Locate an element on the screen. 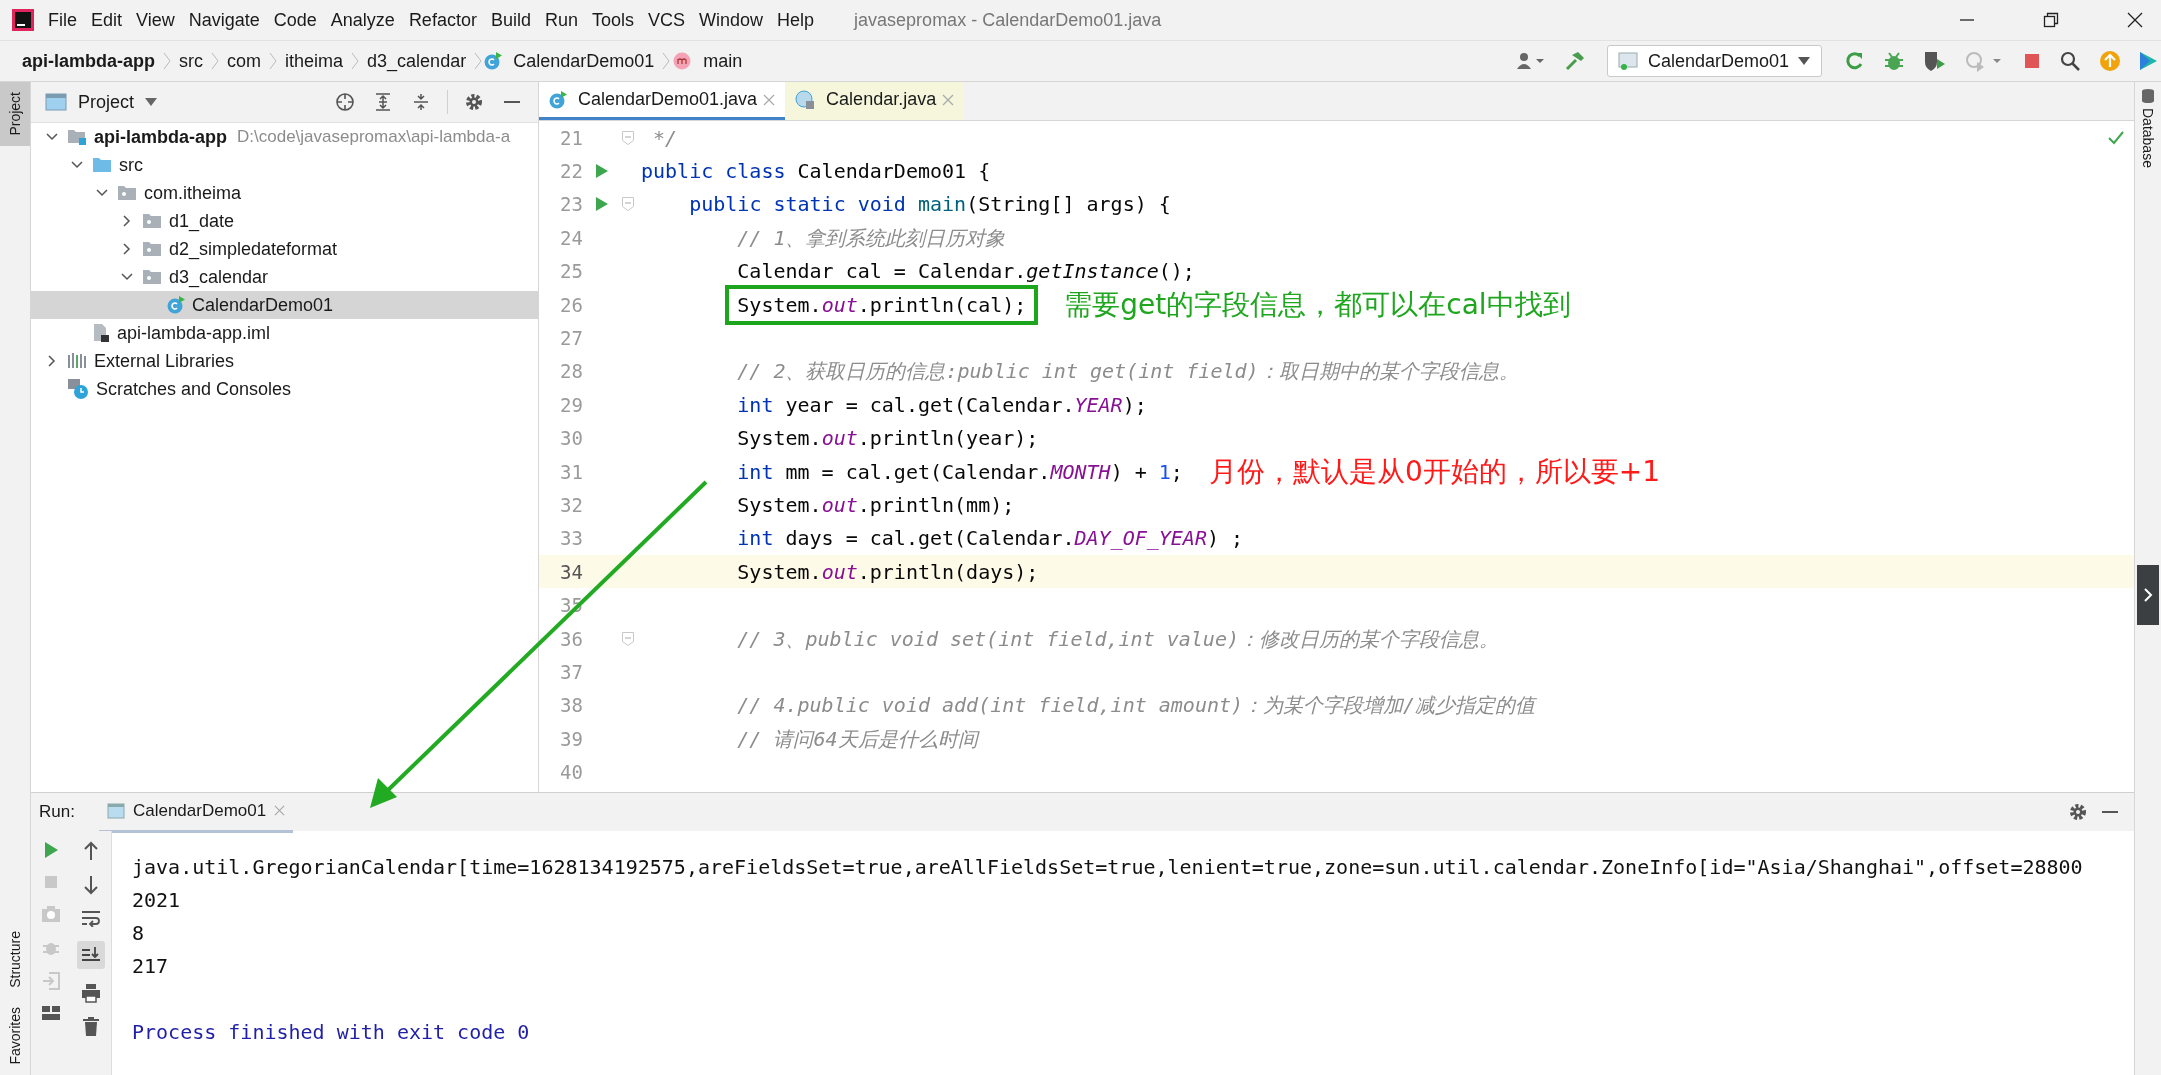 The width and height of the screenshot is (2161, 1075). tree-item: api-lambda-app.iml is located at coordinates (284, 333).